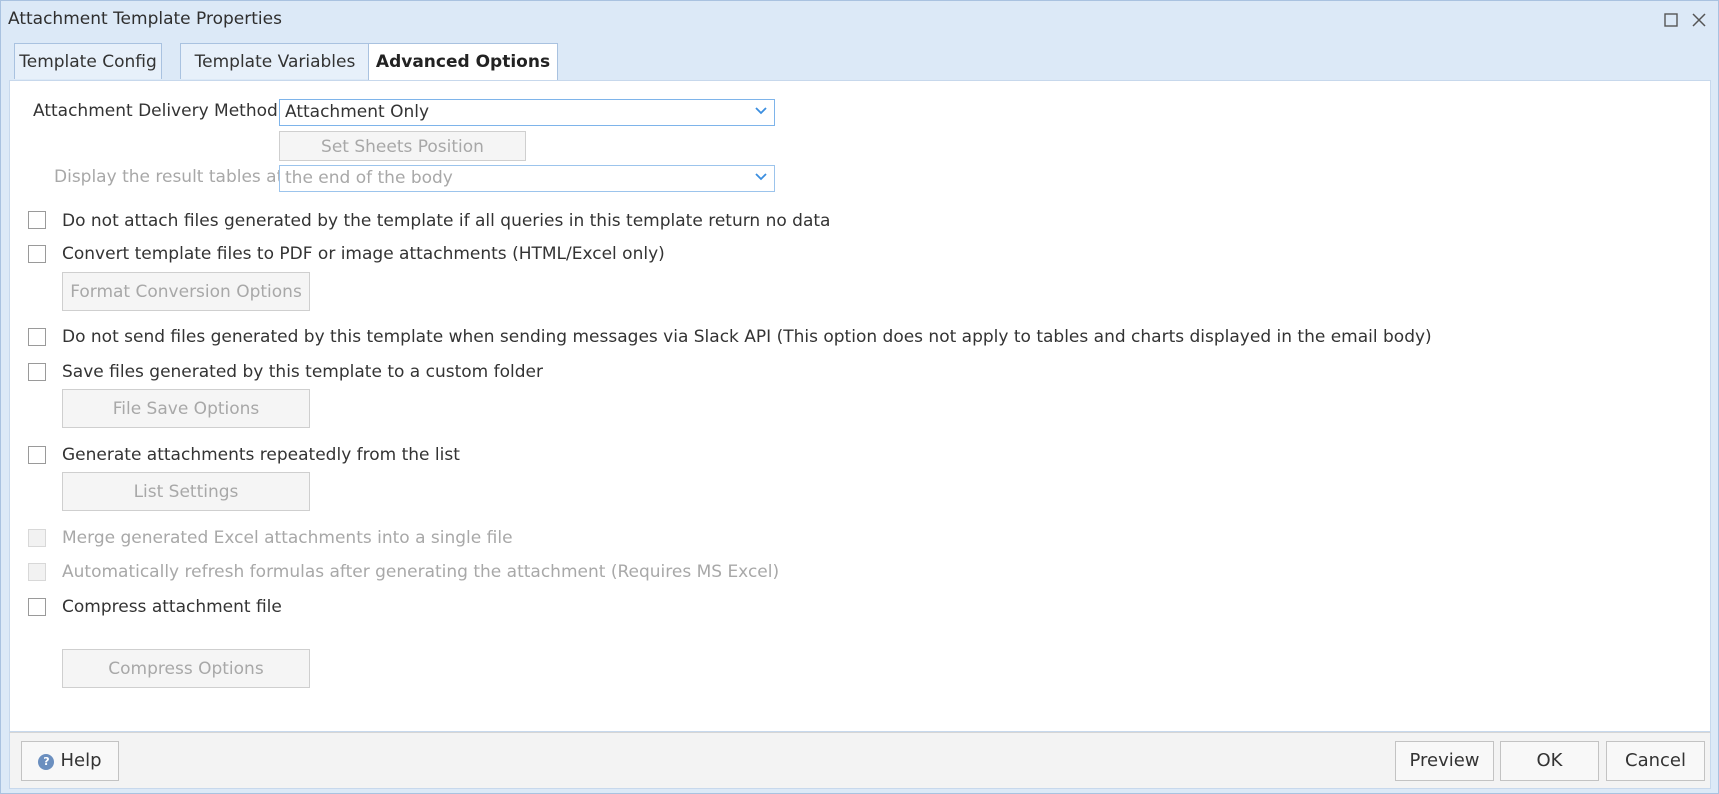  What do you see at coordinates (37, 572) in the screenshot?
I see `refresh-formulas-checkbox` at bounding box center [37, 572].